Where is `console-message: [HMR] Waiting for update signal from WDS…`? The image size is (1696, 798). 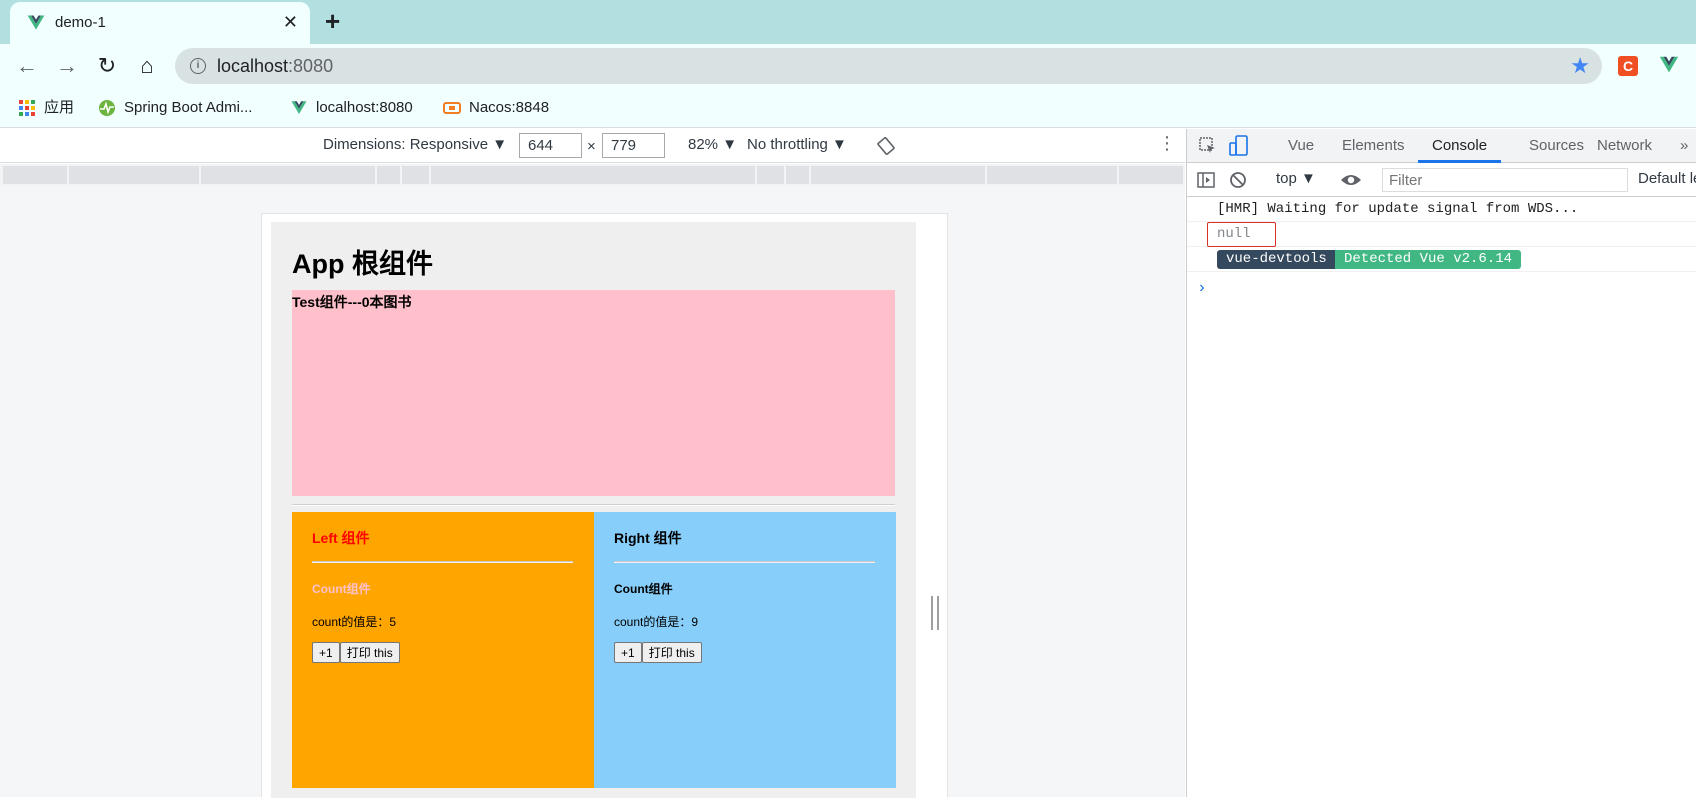 console-message: [HMR] Waiting for update signal from WDS… is located at coordinates (1398, 209).